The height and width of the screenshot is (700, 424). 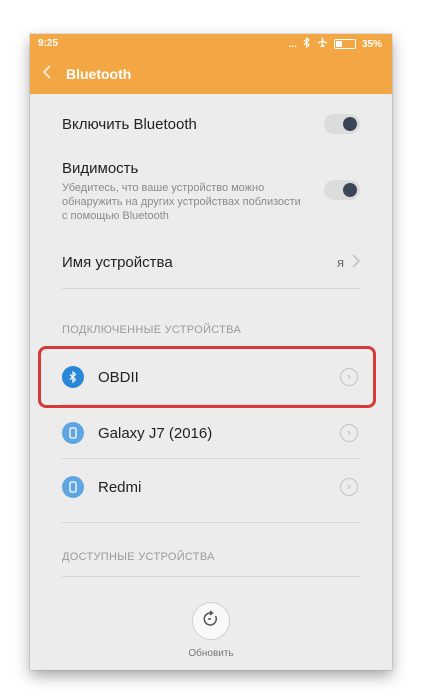 I want to click on device-item-galaxy-j7: Galaxy J7 (2016) ›, so click(x=211, y=433).